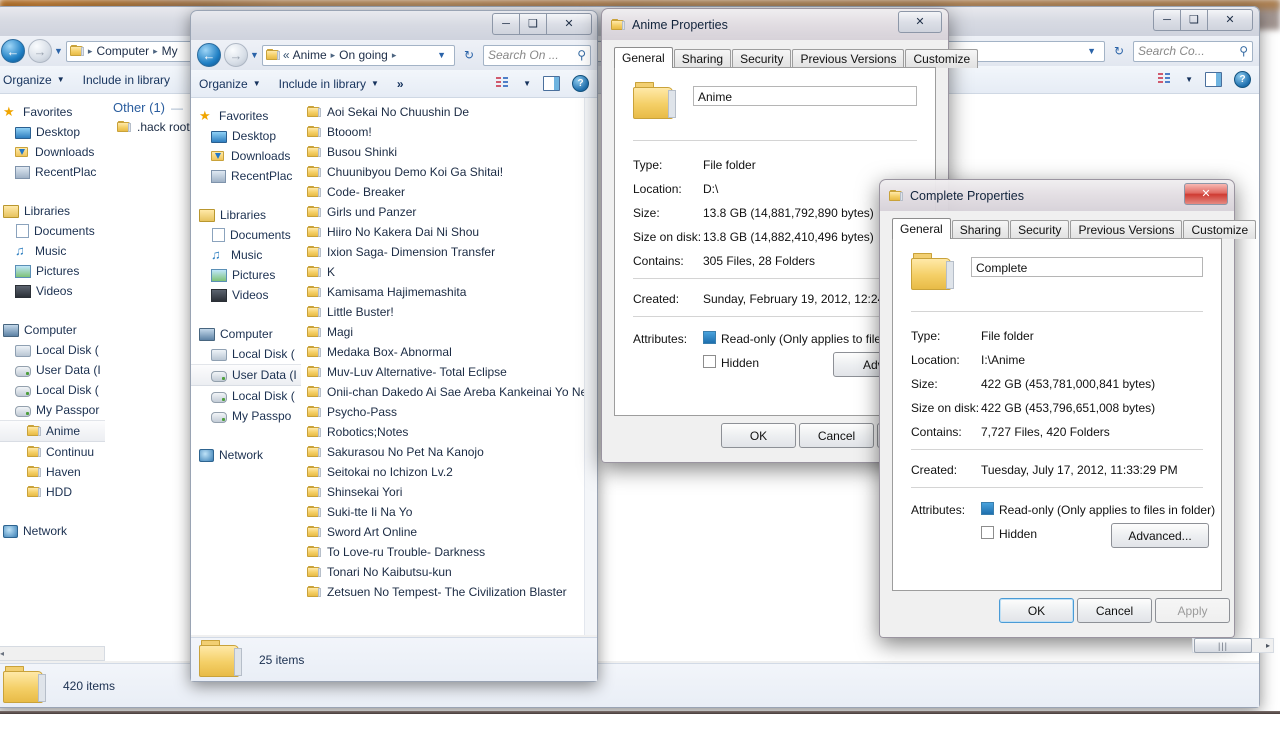  I want to click on nav-item-pictures: Pictures, so click(246, 275).